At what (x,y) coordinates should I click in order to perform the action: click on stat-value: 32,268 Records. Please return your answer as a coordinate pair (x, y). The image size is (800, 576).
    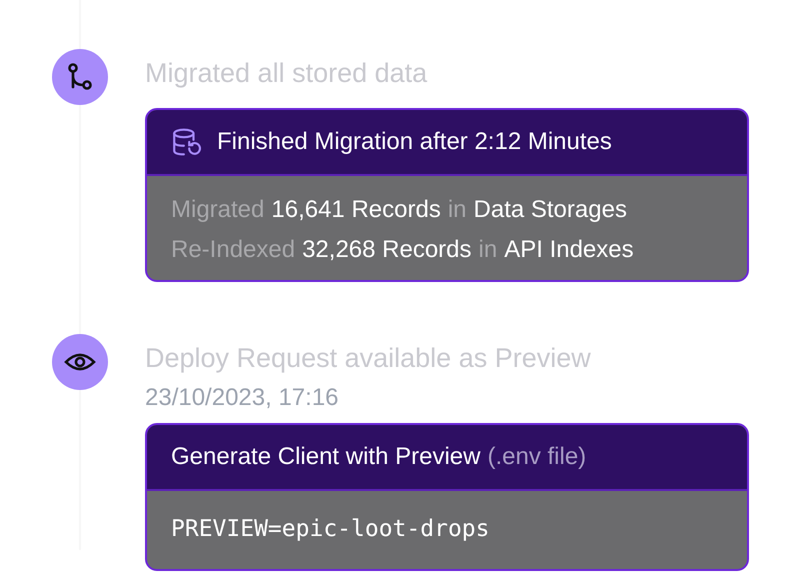
    Looking at the image, I should click on (387, 250).